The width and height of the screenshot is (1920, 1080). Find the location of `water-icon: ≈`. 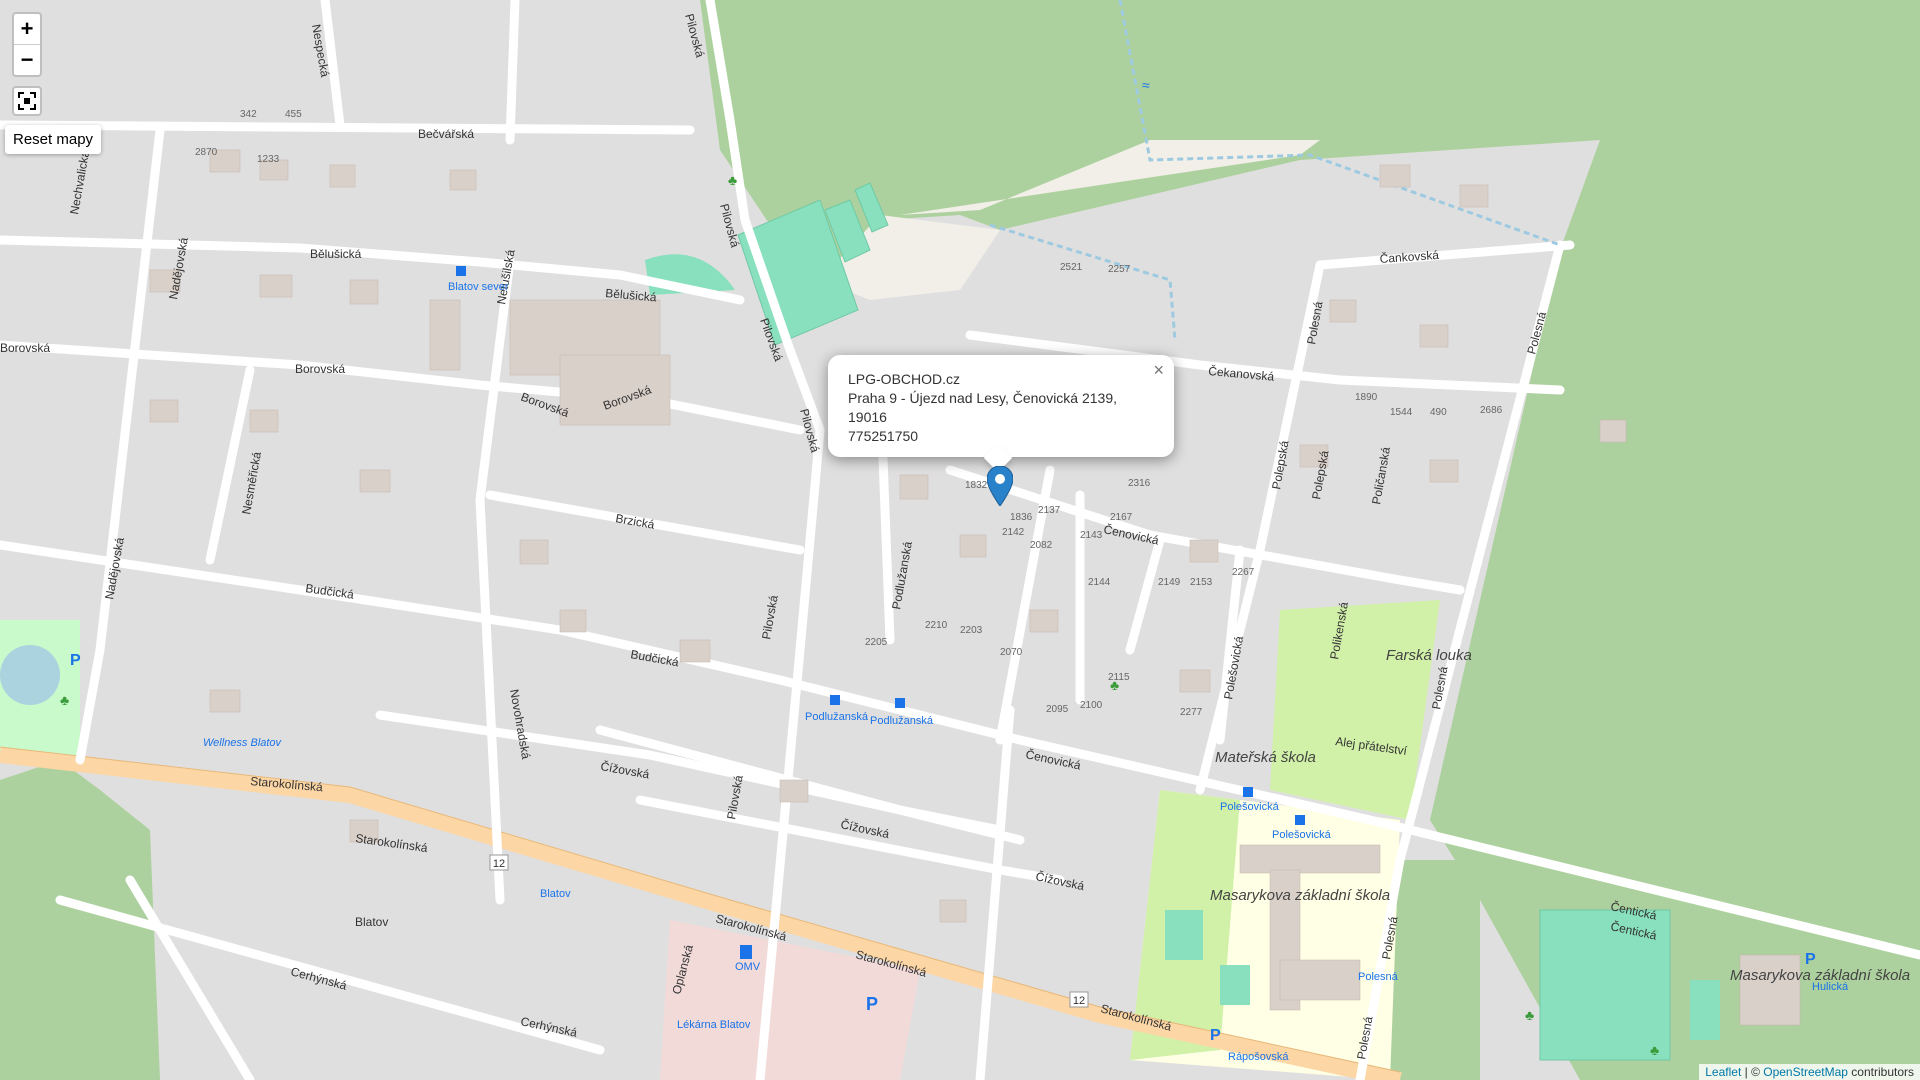

water-icon: ≈ is located at coordinates (1146, 85).